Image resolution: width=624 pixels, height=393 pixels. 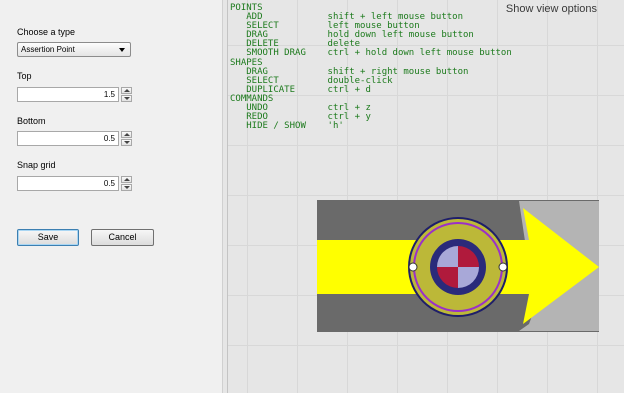 I want to click on snap-grid-input: 0.5, so click(x=68, y=183).